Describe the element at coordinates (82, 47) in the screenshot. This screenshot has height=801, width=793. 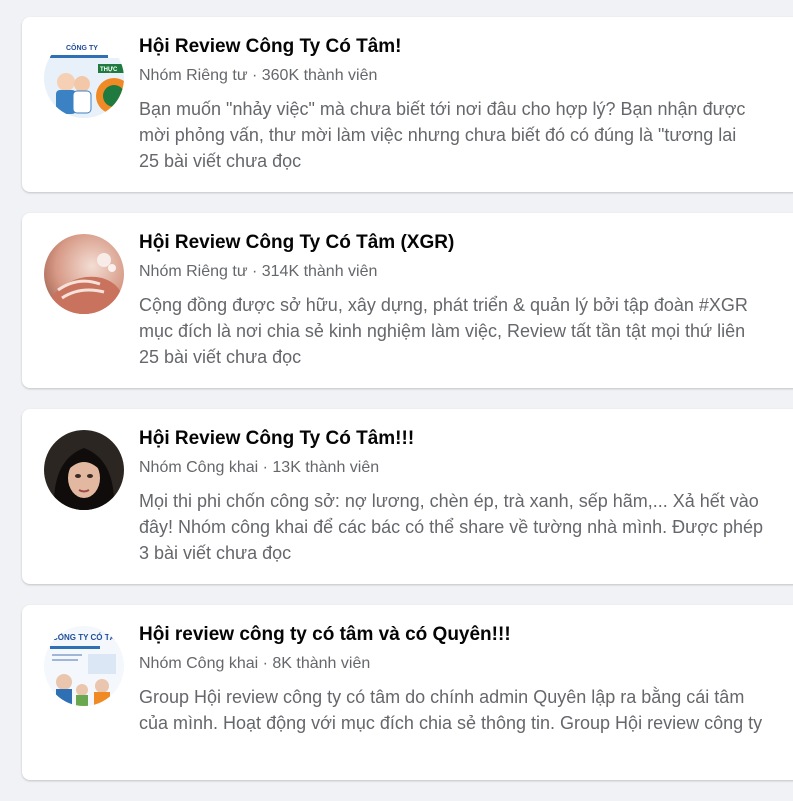
I see `svg-text: CÔNG TY` at that location.